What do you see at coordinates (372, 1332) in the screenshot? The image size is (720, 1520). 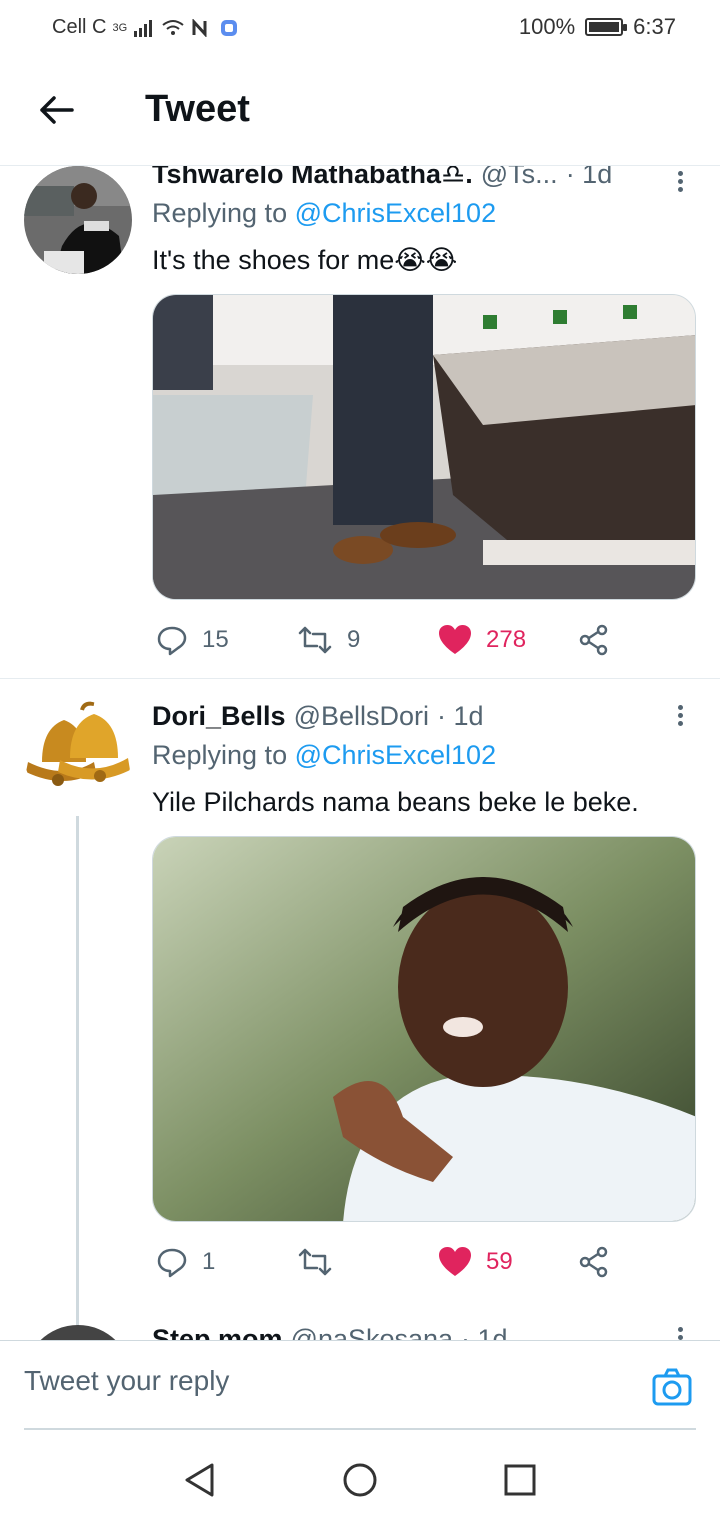 I see `handle: @naSkosana` at bounding box center [372, 1332].